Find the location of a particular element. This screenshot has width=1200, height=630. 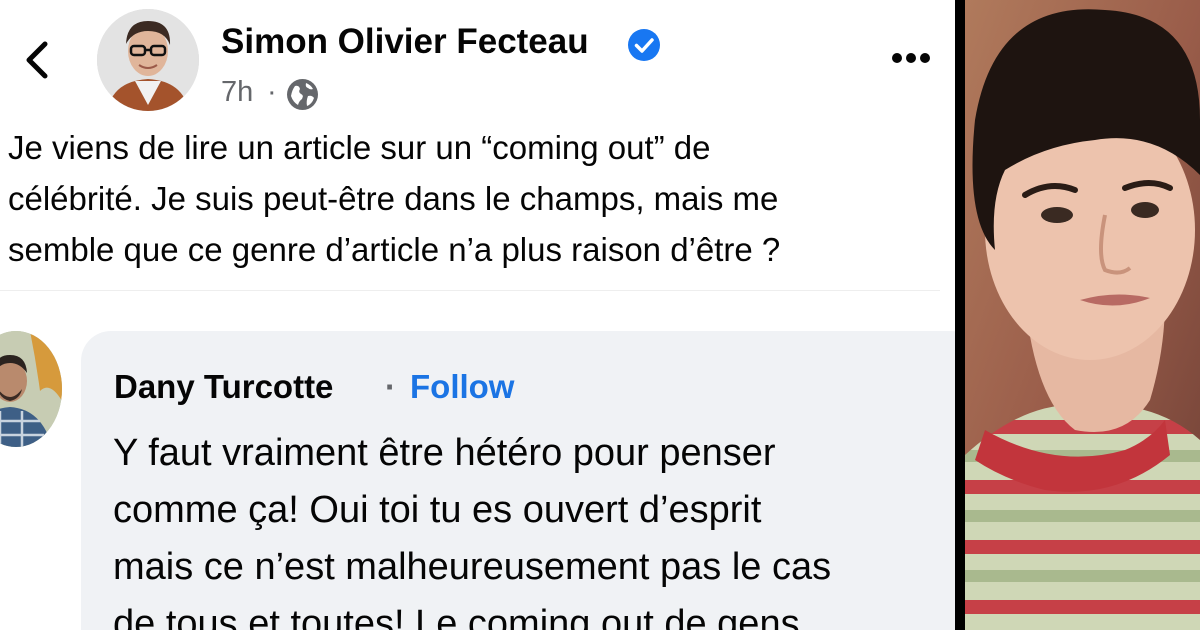

more-options-button is located at coordinates (911, 58).